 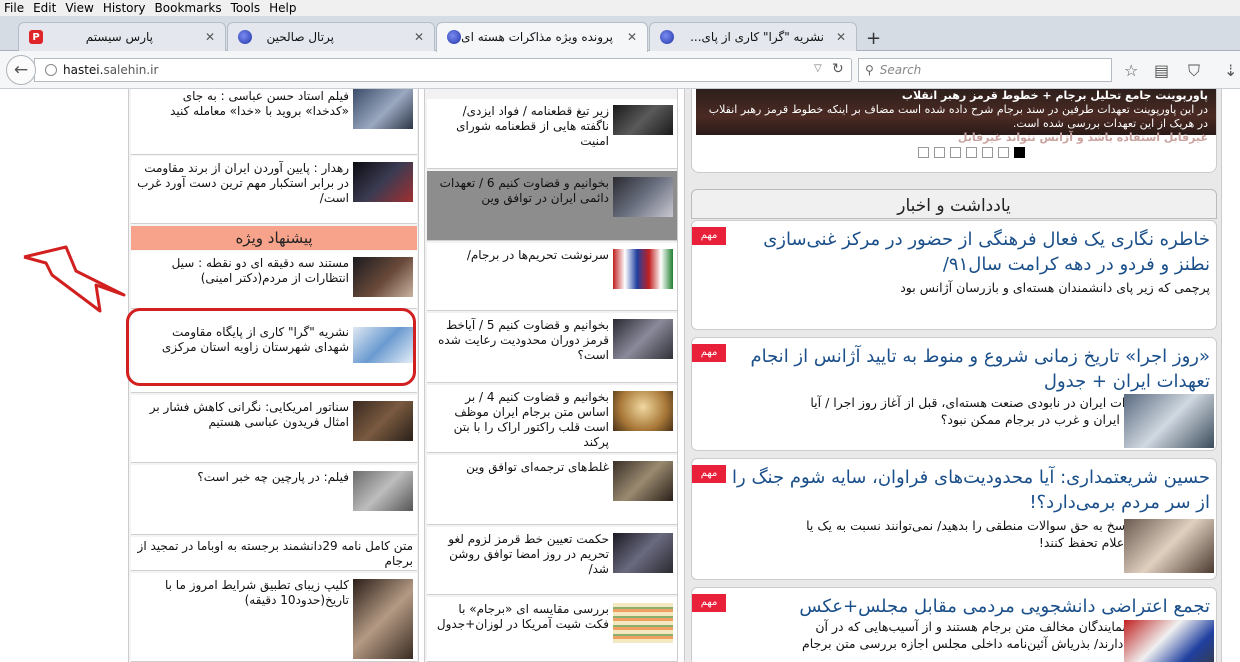 What do you see at coordinates (124, 8) in the screenshot?
I see `menu-history: History` at bounding box center [124, 8].